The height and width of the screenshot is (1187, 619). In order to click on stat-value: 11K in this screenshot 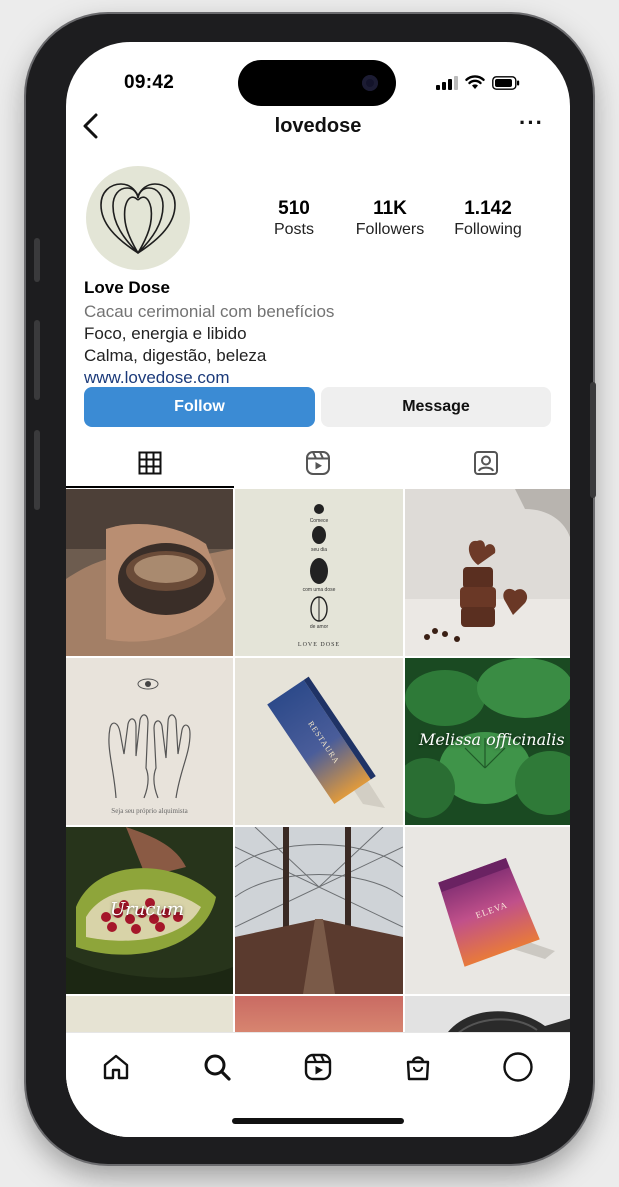, I will do `click(390, 208)`.